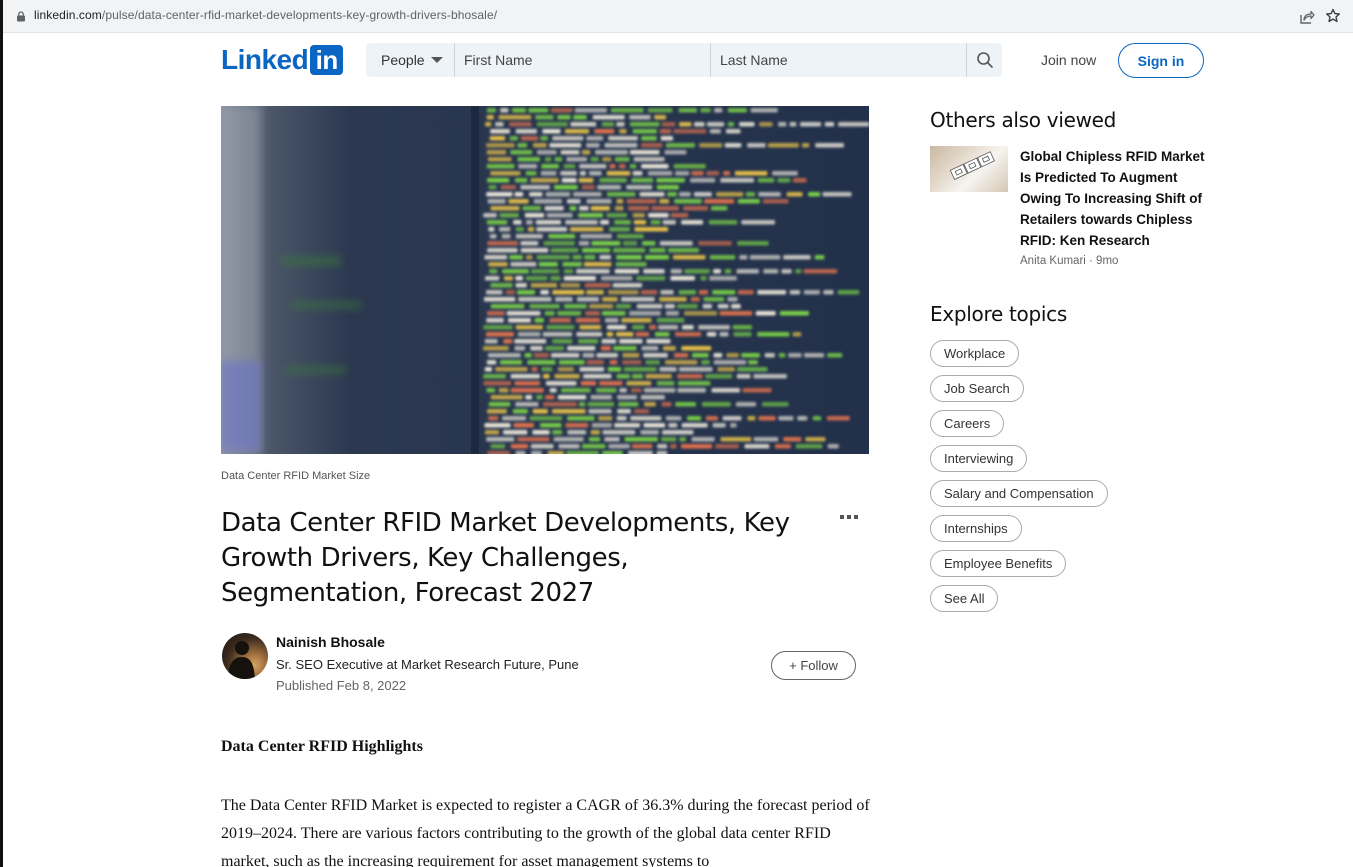 The height and width of the screenshot is (867, 1353). I want to click on topic-pill-workplace: Workplace, so click(975, 353).